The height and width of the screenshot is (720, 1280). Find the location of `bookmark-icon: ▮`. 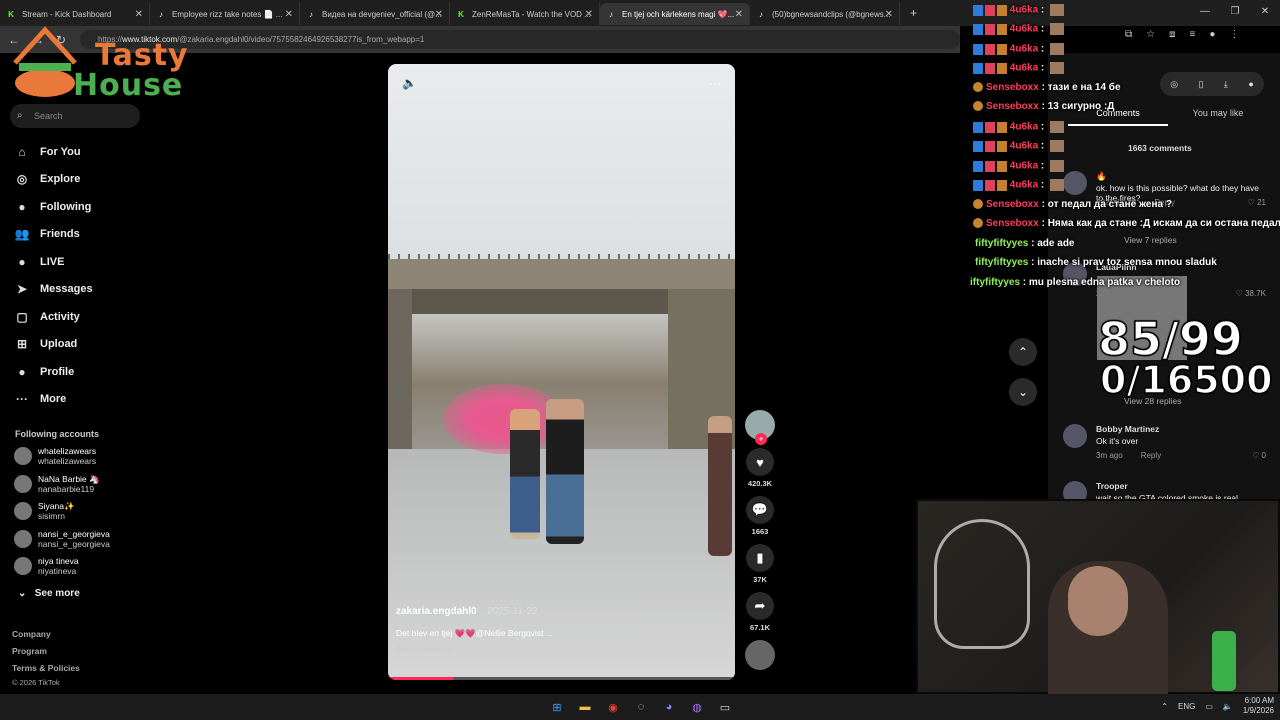

bookmark-icon: ▮ is located at coordinates (760, 558).